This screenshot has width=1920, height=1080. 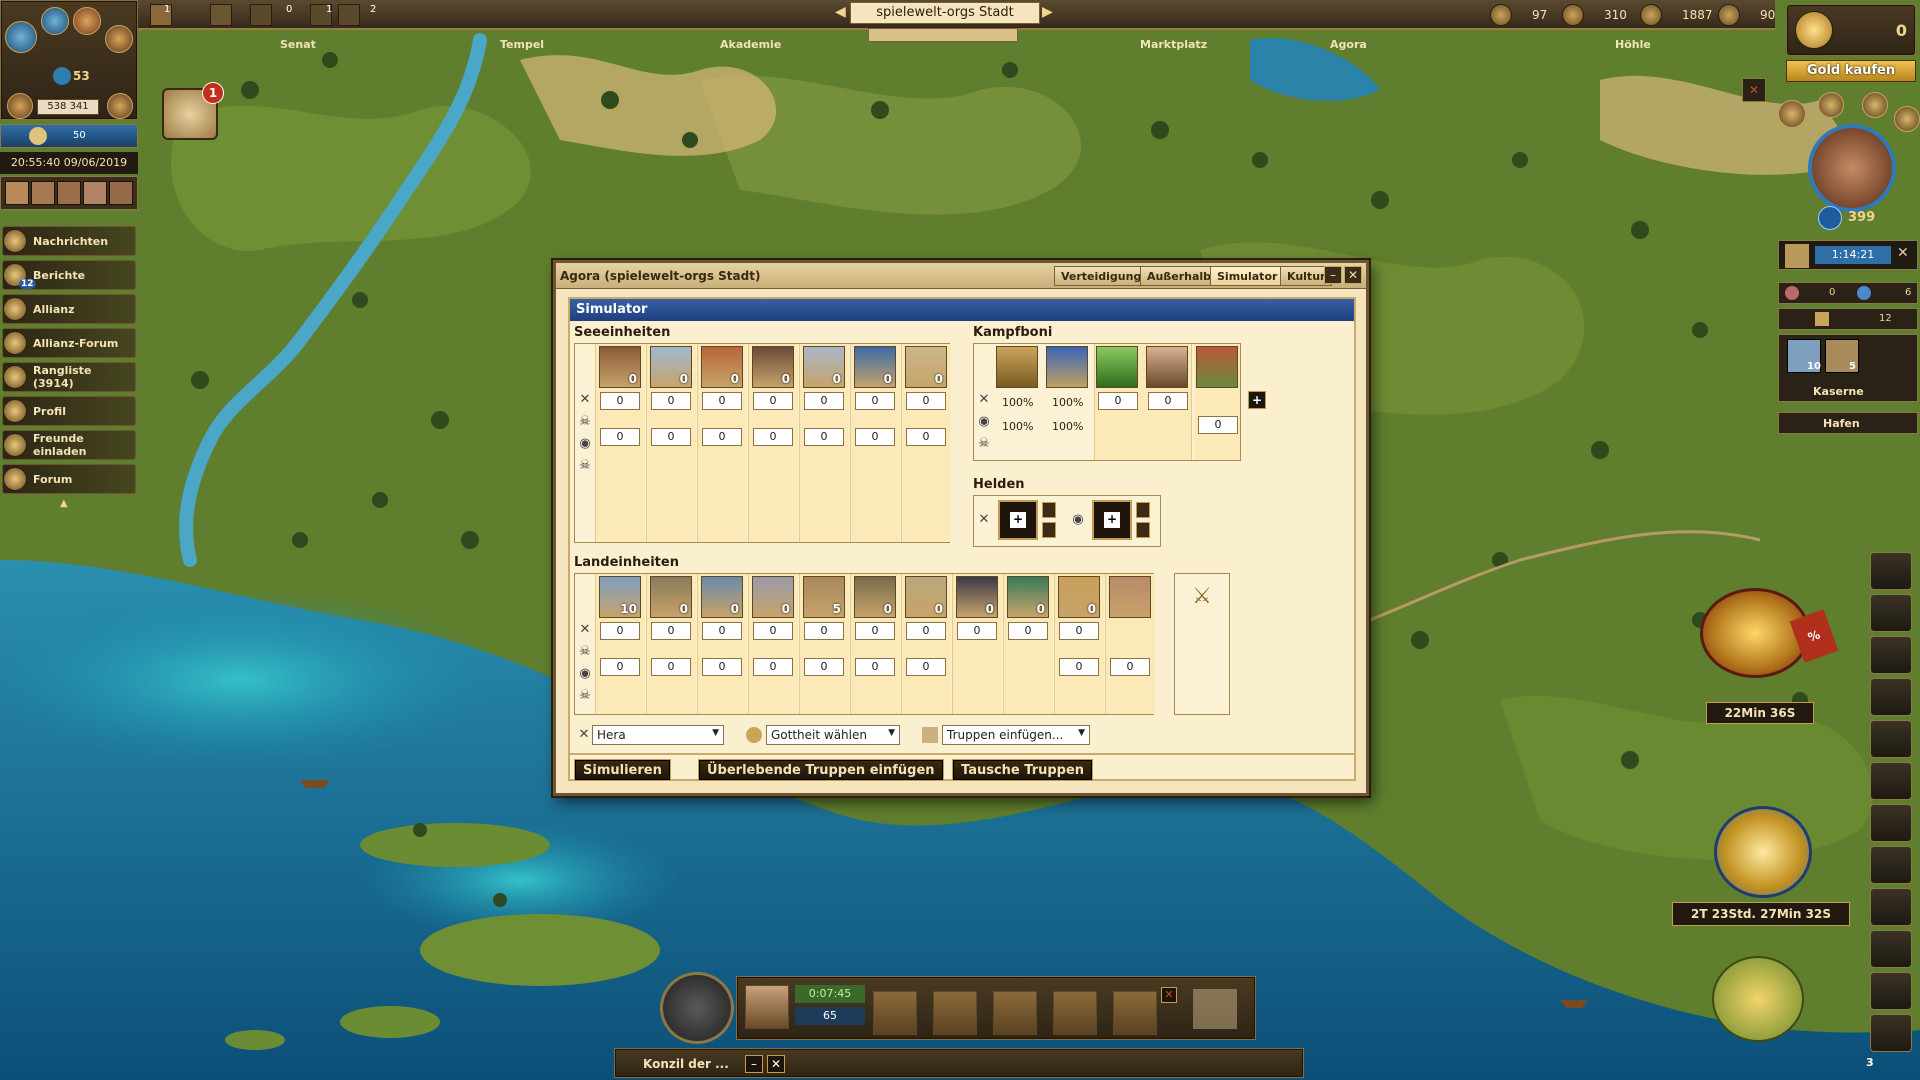 What do you see at coordinates (1907, 119) in the screenshot?
I see `logout-icon` at bounding box center [1907, 119].